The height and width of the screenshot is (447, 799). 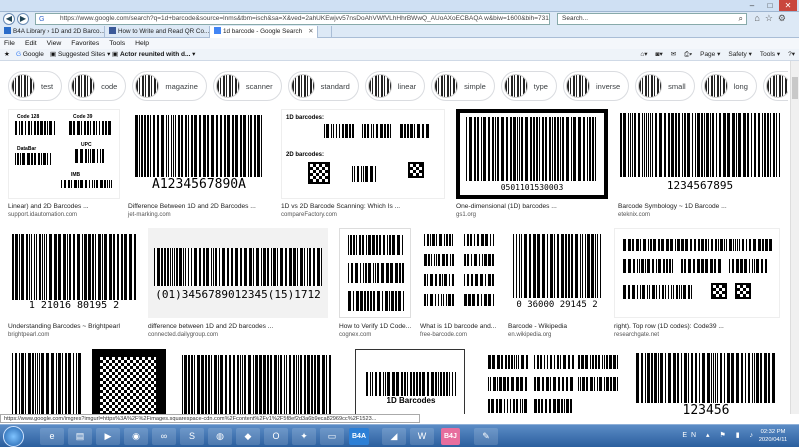 What do you see at coordinates (164, 436) in the screenshot?
I see `visual-studio-icon: ∞` at bounding box center [164, 436].